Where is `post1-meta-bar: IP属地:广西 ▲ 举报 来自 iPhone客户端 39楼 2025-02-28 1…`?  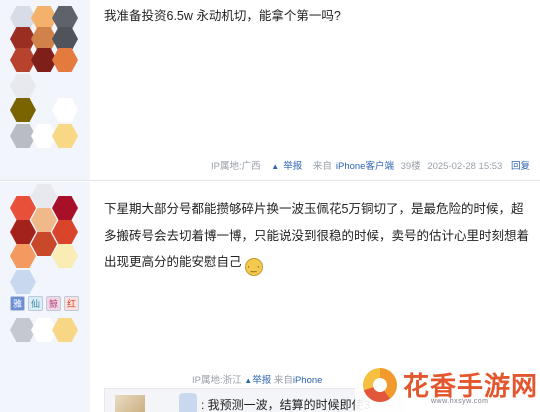
post1-meta-bar: IP属地:广西 ▲ 举报 来自 iPhone客户端 39楼 2025-02-28 1… is located at coordinates (368, 165).